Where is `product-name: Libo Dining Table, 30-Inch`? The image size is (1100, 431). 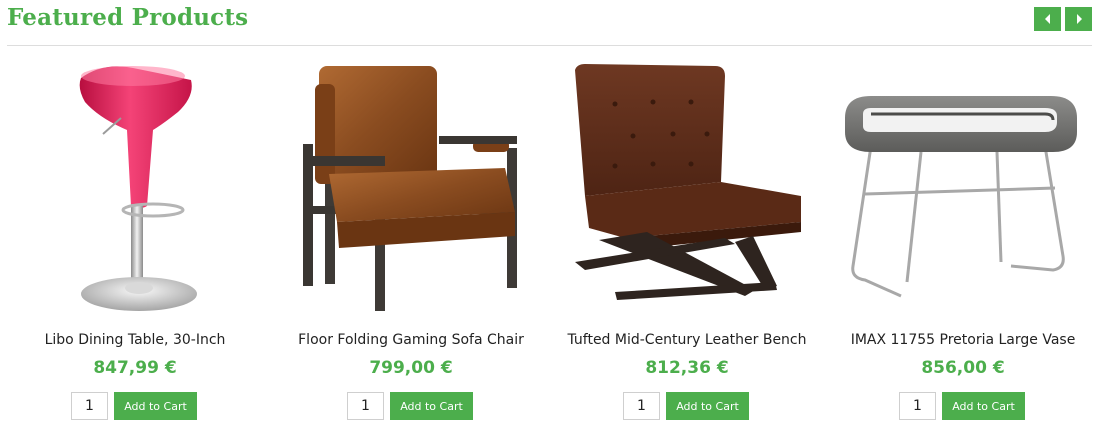
product-name: Libo Dining Table, 30-Inch is located at coordinates (135, 340).